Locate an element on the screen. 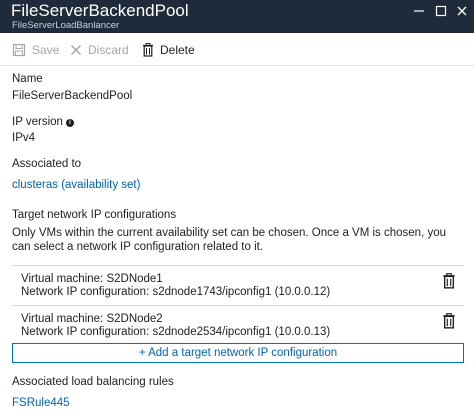  minimize-icon is located at coordinates (419, 11).